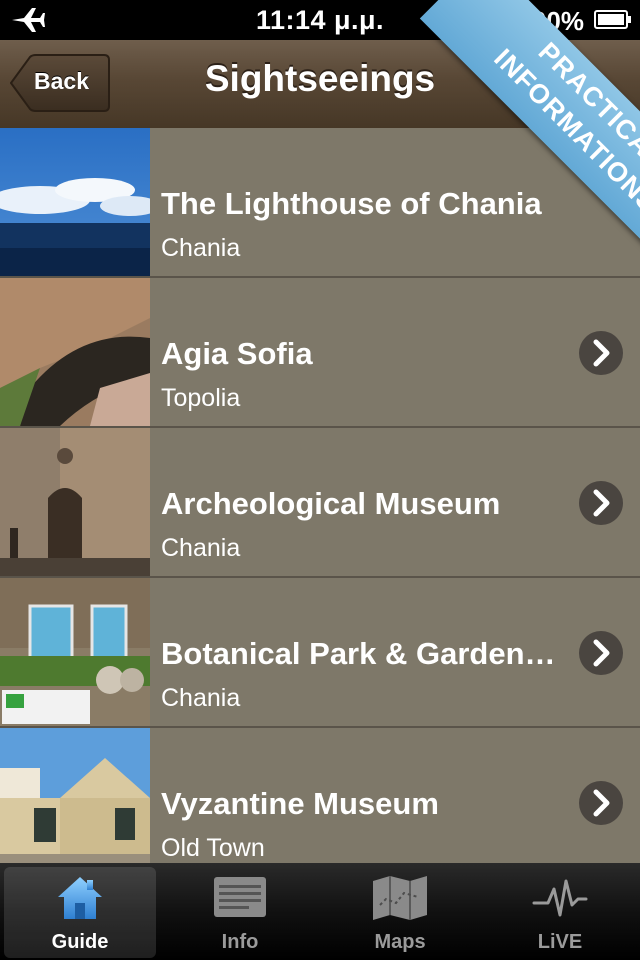  I want to click on item-title: The Lighthouse of Chania, so click(351, 203).